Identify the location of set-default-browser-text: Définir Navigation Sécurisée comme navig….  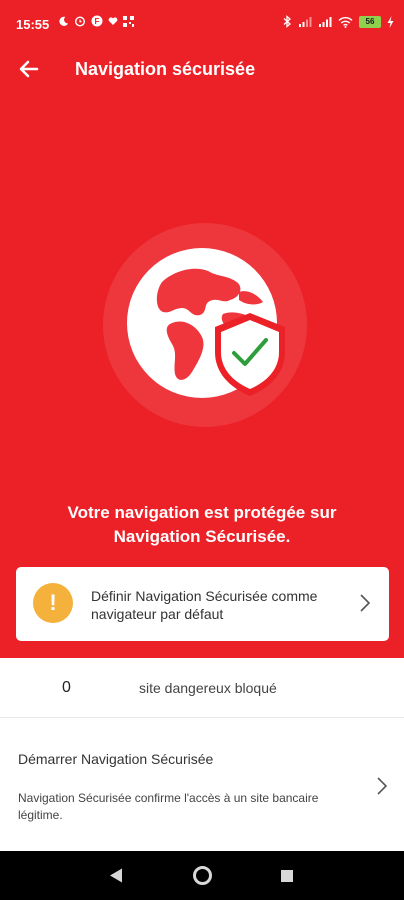
(204, 605).